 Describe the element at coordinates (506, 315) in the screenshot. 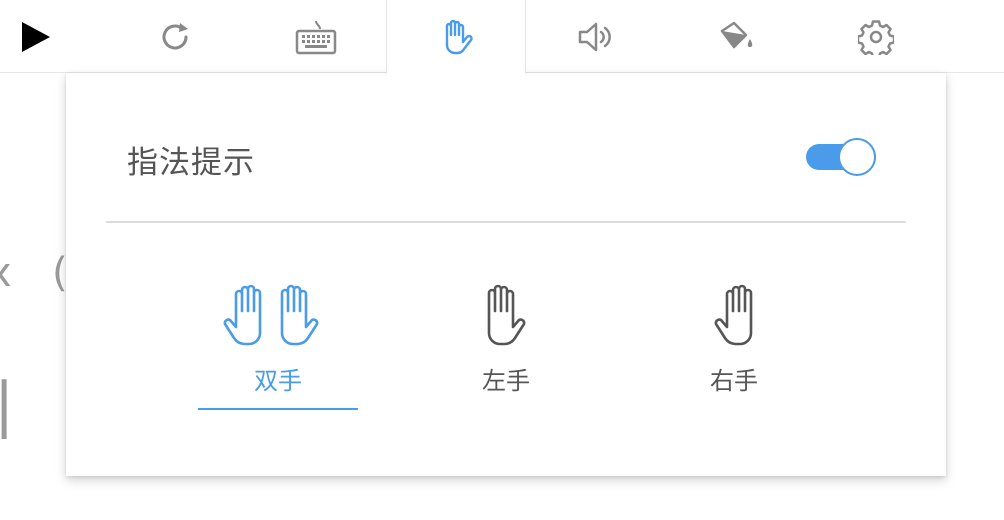

I see `left-hand-icon` at that location.